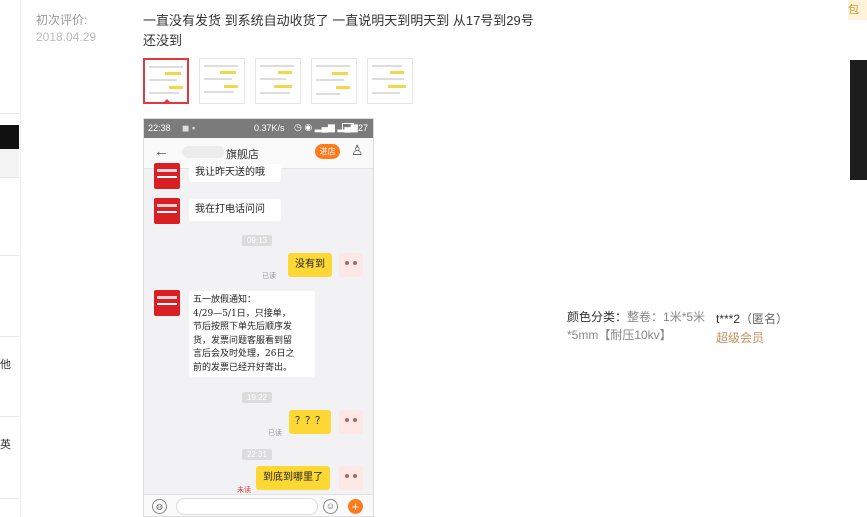 This screenshot has width=867, height=517. I want to click on chat-message-own: 到底到哪里了, so click(293, 478).